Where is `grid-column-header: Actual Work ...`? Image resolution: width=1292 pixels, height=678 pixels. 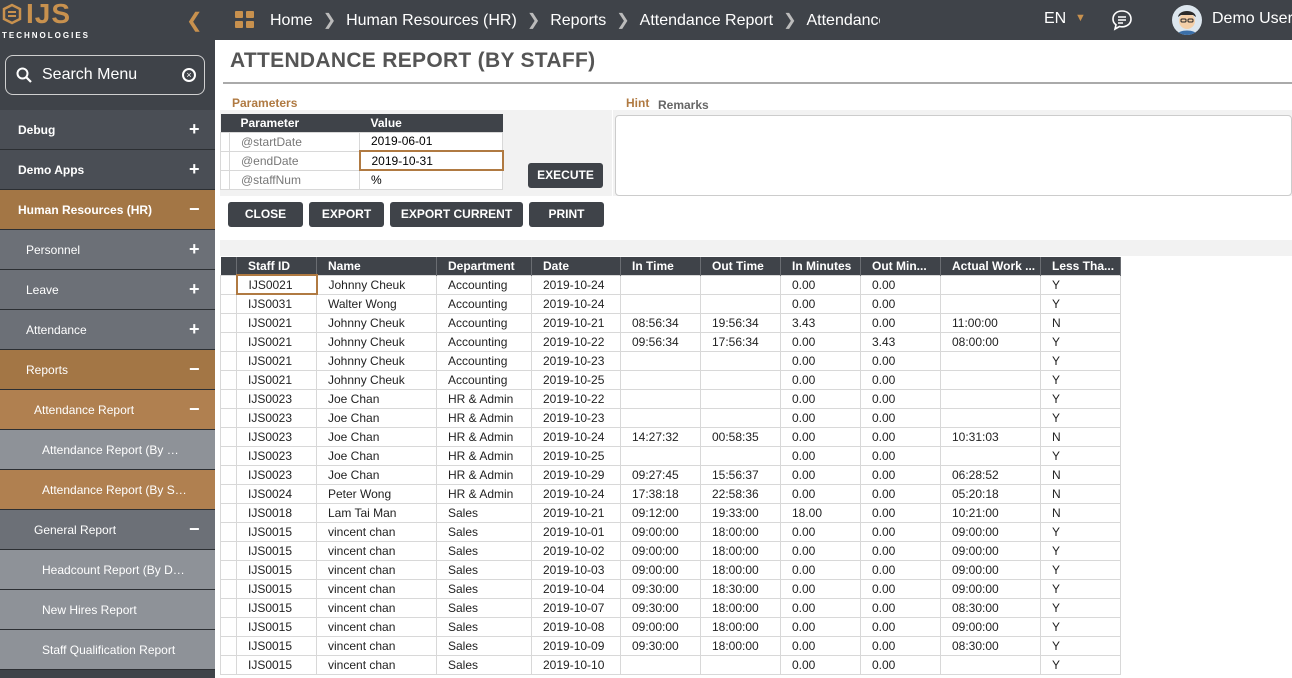 grid-column-header: Actual Work ... is located at coordinates (990, 266).